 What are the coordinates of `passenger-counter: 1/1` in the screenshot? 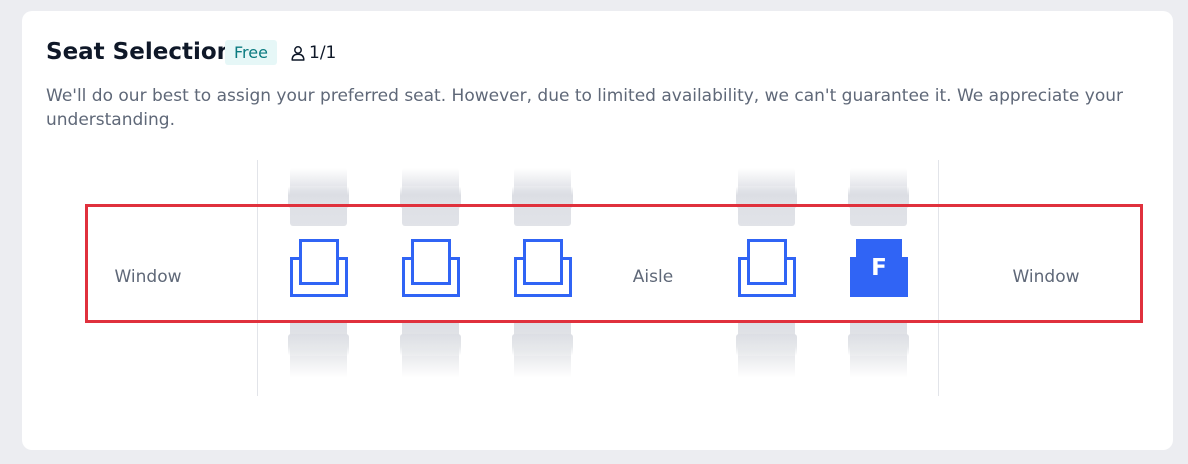 It's located at (313, 53).